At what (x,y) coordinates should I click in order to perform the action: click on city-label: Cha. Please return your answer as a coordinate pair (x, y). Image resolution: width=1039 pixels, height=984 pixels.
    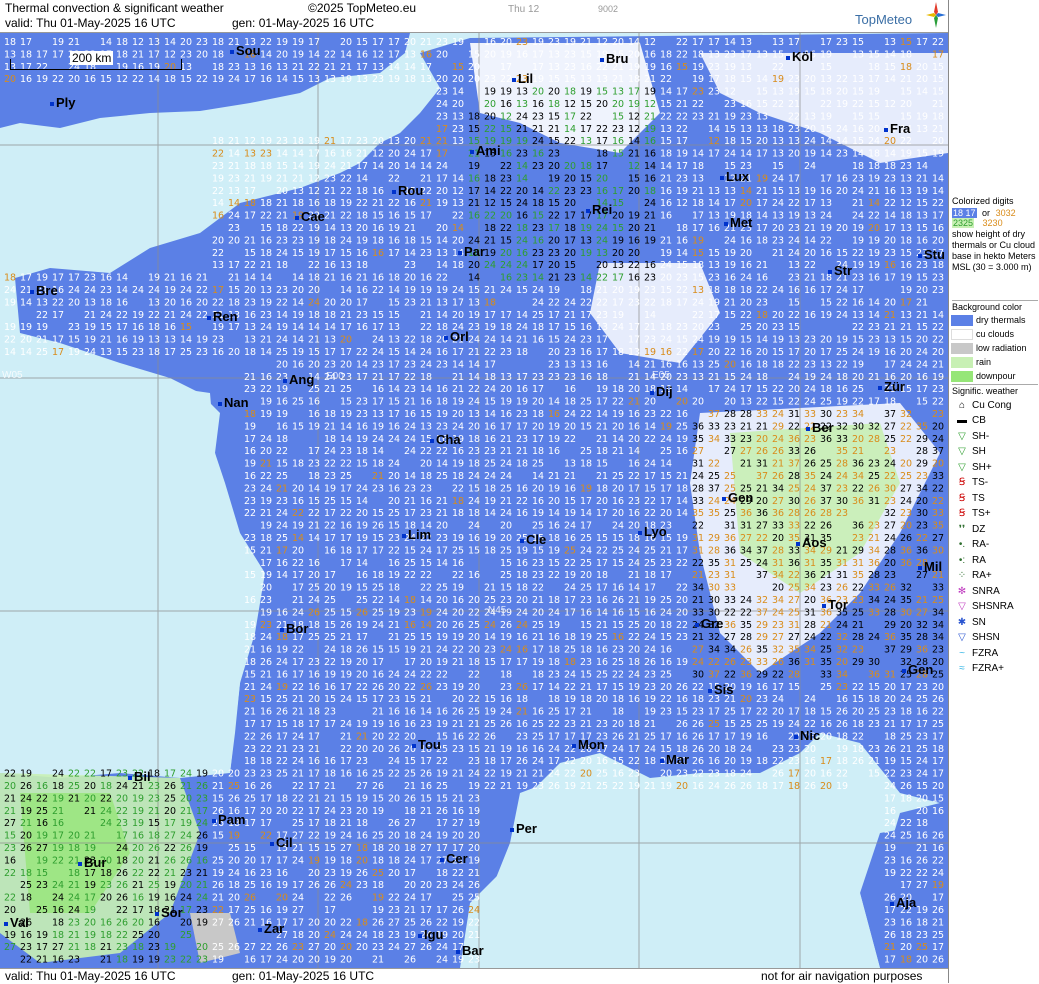
    Looking at the image, I should click on (445, 439).